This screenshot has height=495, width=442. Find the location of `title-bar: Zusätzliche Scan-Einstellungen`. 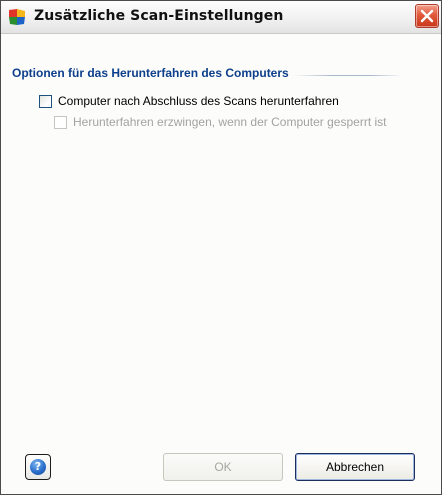

title-bar: Zusätzliche Scan-Einstellungen is located at coordinates (221, 17).